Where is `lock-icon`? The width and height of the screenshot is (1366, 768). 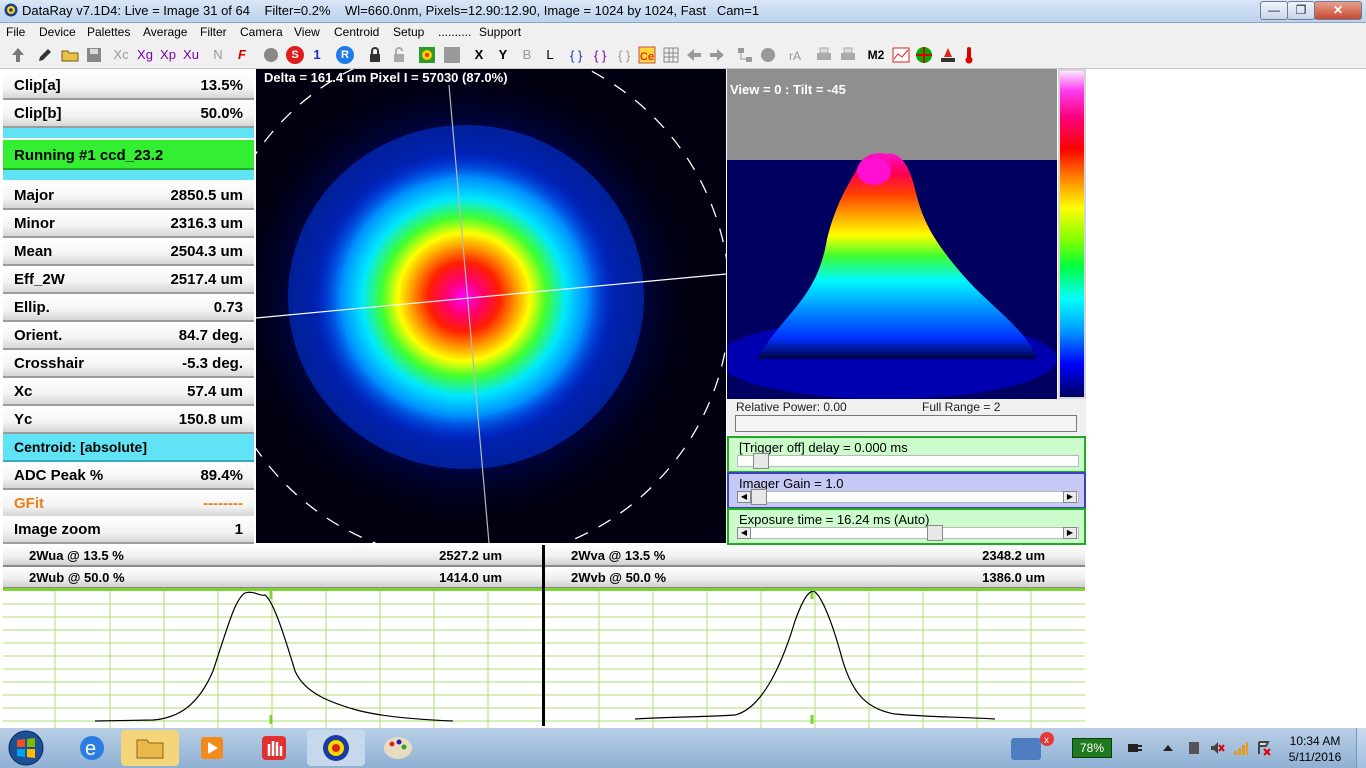 lock-icon is located at coordinates (375, 55).